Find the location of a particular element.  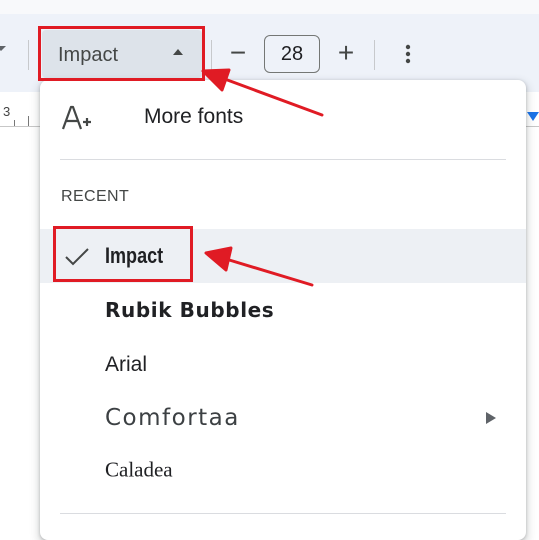

increase-font-size-button: + is located at coordinates (346, 54).